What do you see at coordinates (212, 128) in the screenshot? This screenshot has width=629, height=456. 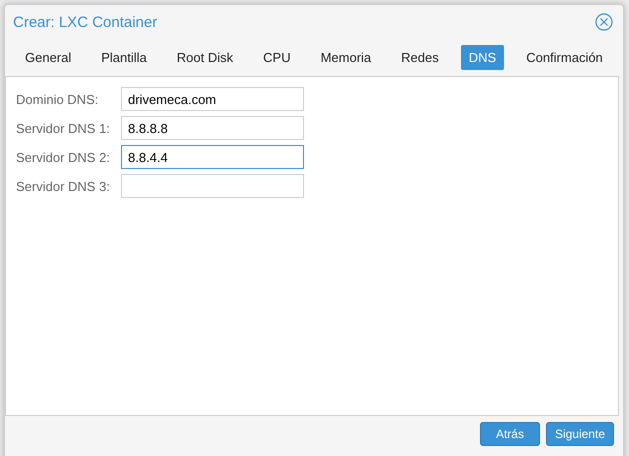 I see `input-field: 8.8.8.8` at bounding box center [212, 128].